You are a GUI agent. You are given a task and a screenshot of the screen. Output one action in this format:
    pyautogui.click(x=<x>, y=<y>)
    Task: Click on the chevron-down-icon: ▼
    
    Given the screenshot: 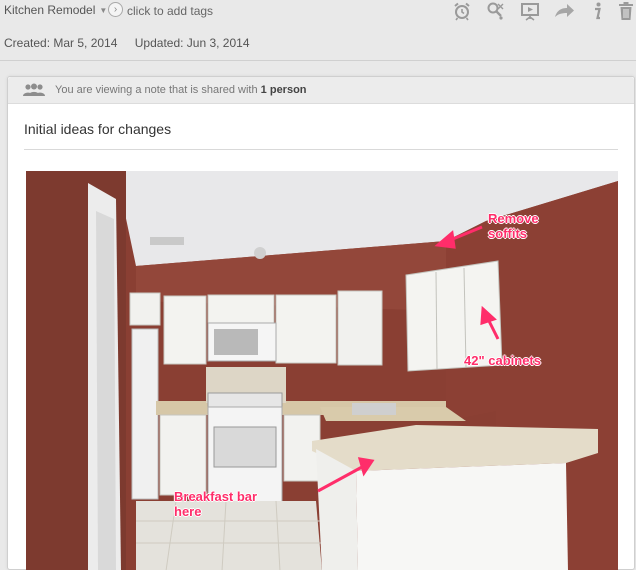 What is the action you would take?
    pyautogui.click(x=103, y=10)
    